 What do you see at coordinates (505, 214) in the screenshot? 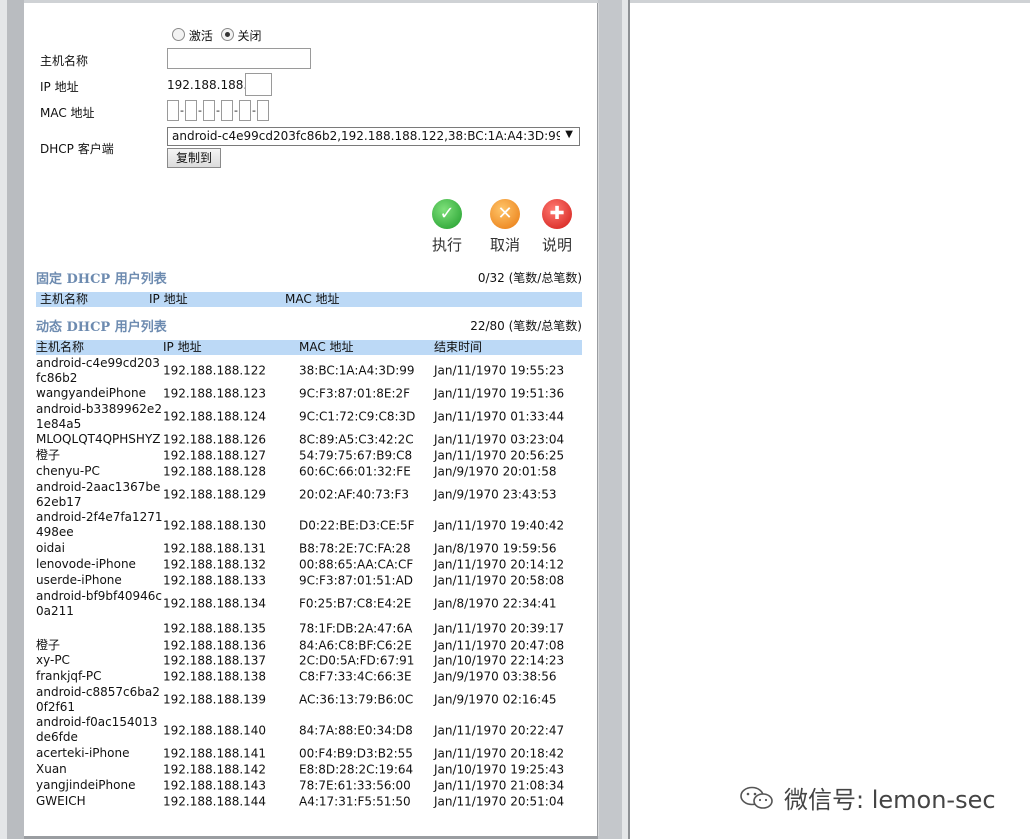
I see `cancel-x-icon: ✕` at bounding box center [505, 214].